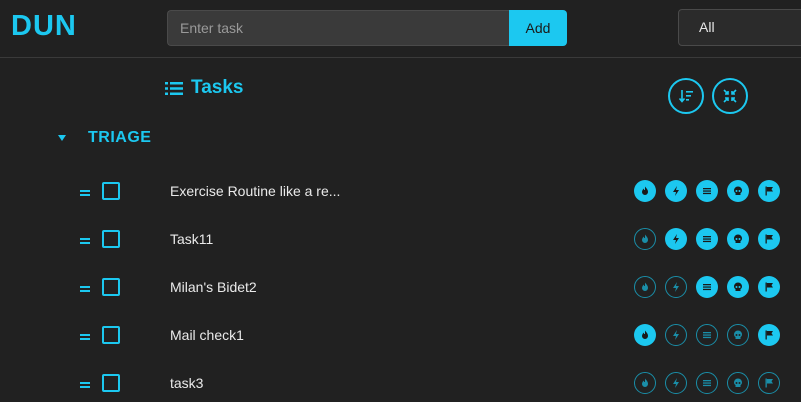  Describe the element at coordinates (186, 383) in the screenshot. I see `task-text: task3` at that location.